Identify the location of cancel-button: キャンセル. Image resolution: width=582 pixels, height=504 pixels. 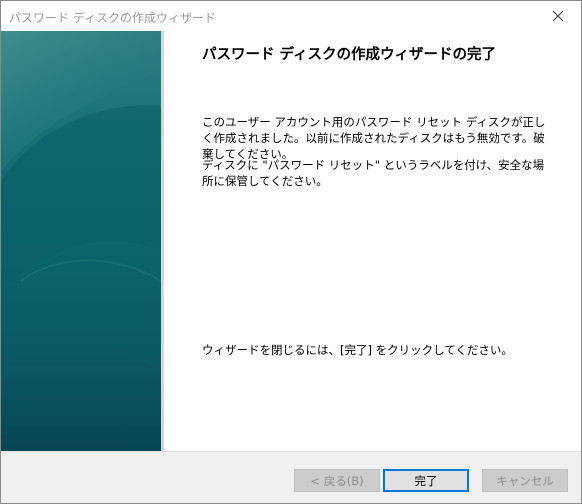
(525, 480).